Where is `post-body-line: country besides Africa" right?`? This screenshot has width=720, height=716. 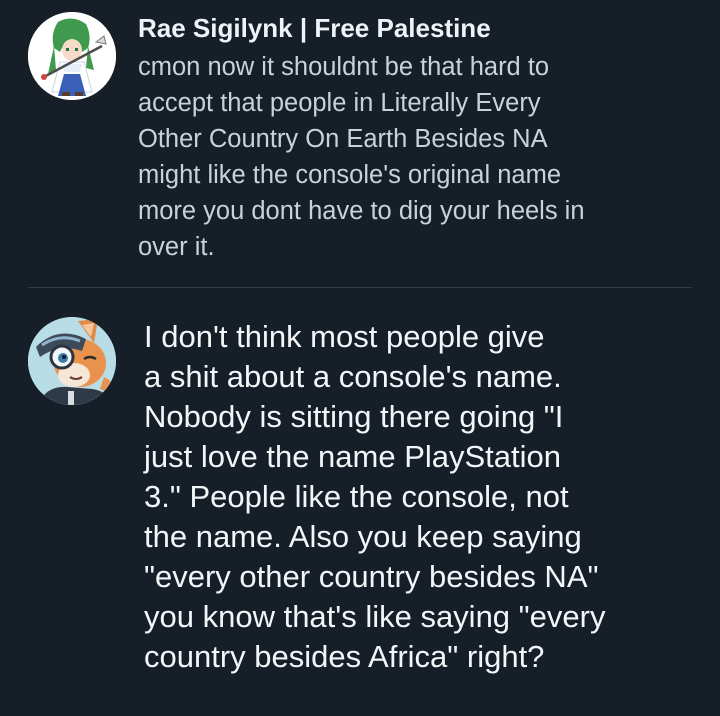 post-body-line: country besides Africa" right? is located at coordinates (344, 656).